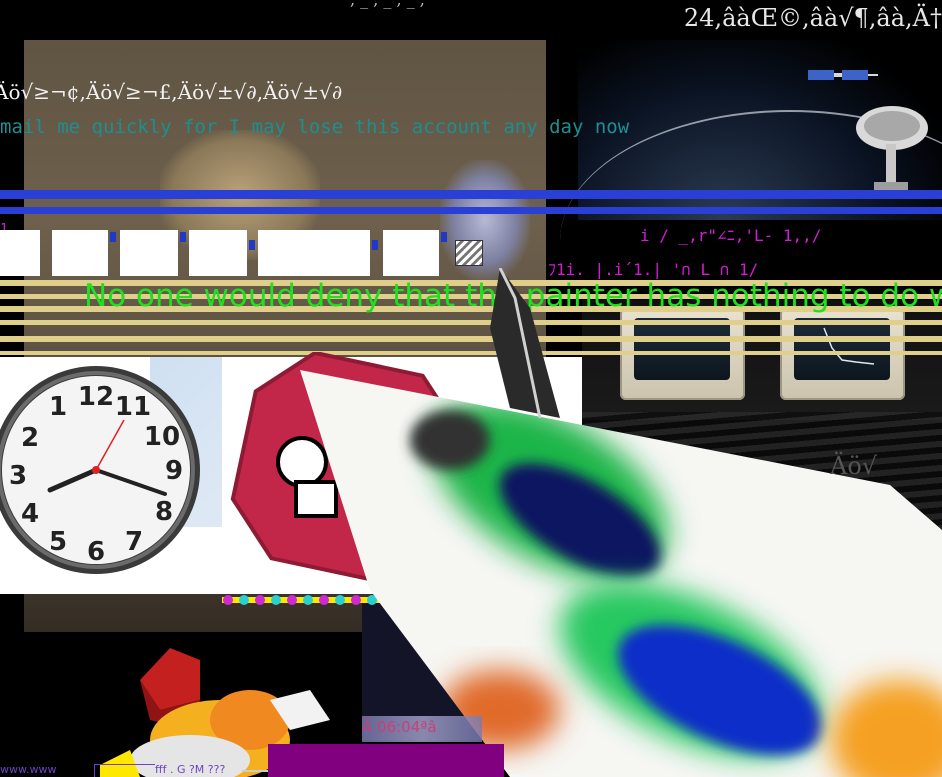  Describe the element at coordinates (653, 269) in the screenshot. I see `magenta-ascii-row-2: ﾌ1i. |.i´1.| '∩ L ∩ 1/` at that location.